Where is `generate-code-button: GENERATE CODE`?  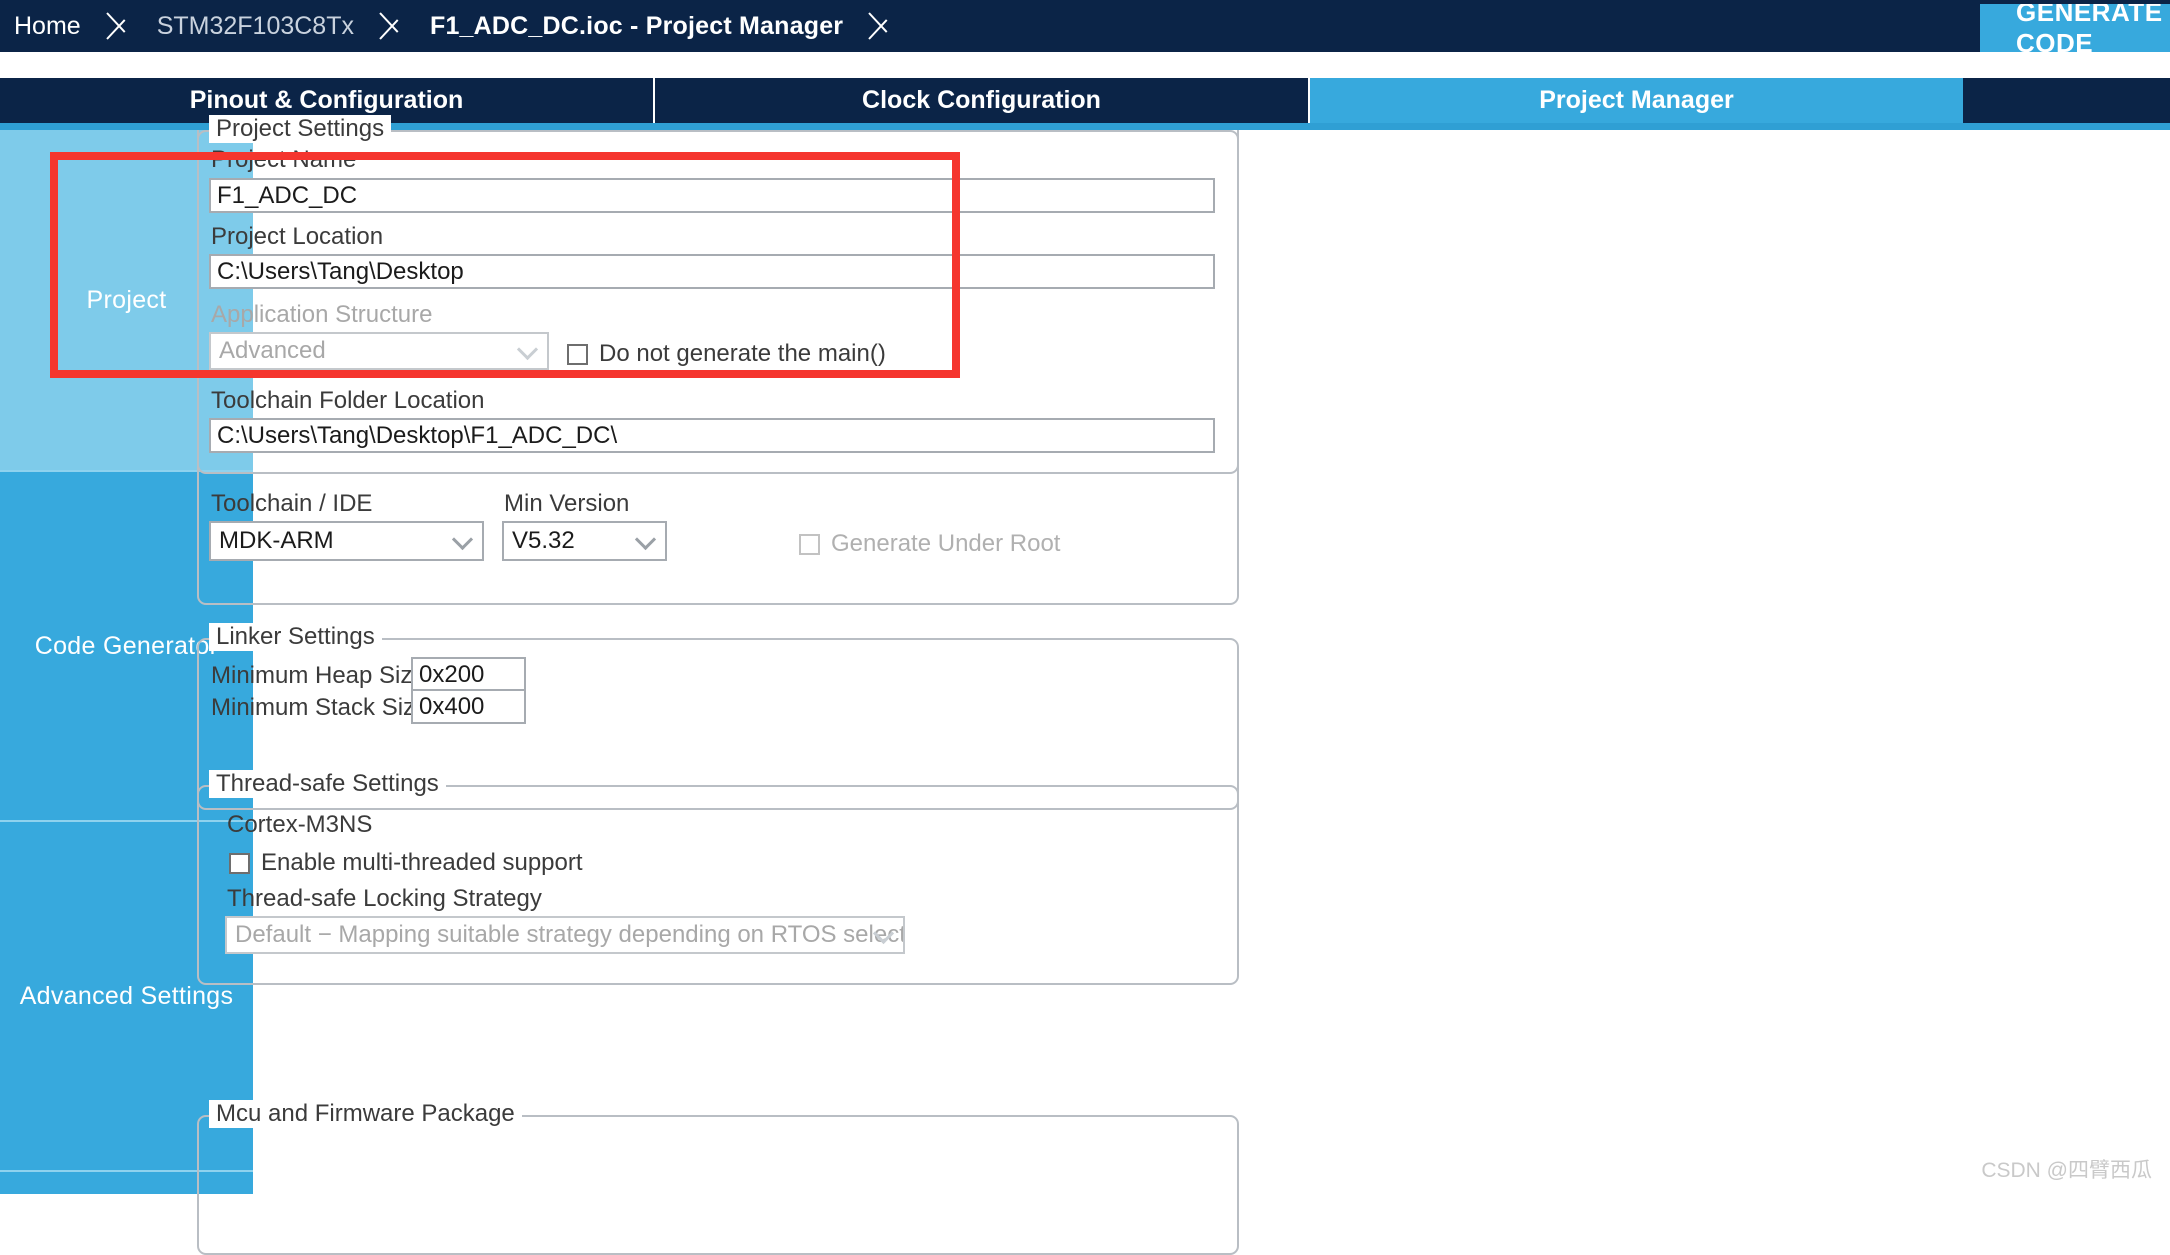 generate-code-button: GENERATE CODE is located at coordinates (2075, 28).